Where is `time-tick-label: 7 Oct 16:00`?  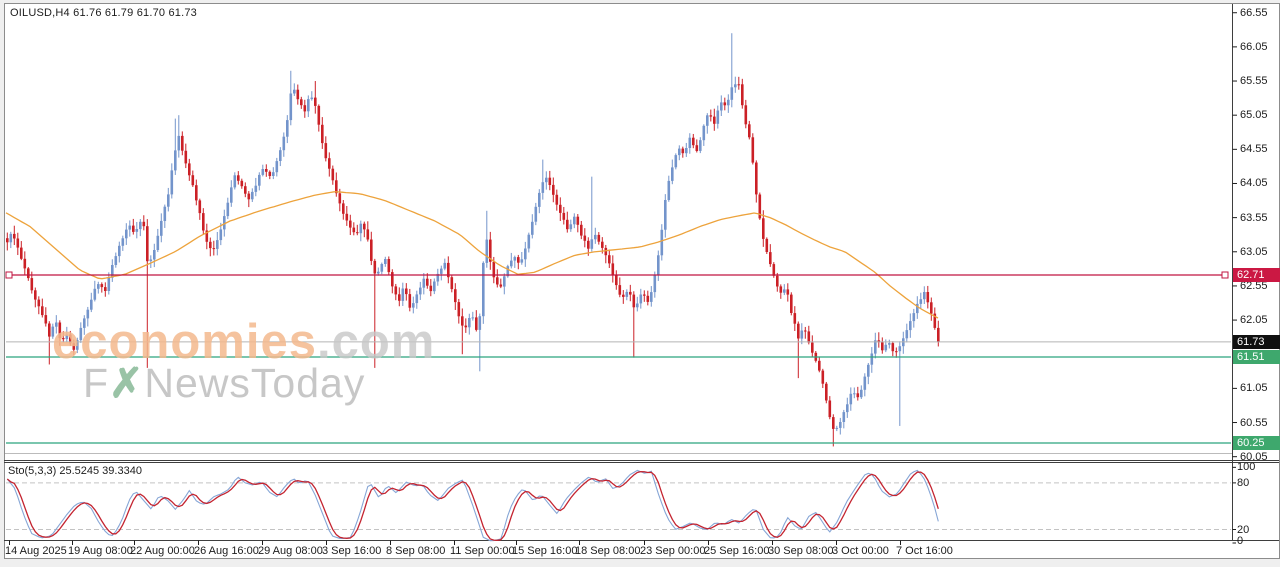
time-tick-label: 7 Oct 16:00 is located at coordinates (924, 551).